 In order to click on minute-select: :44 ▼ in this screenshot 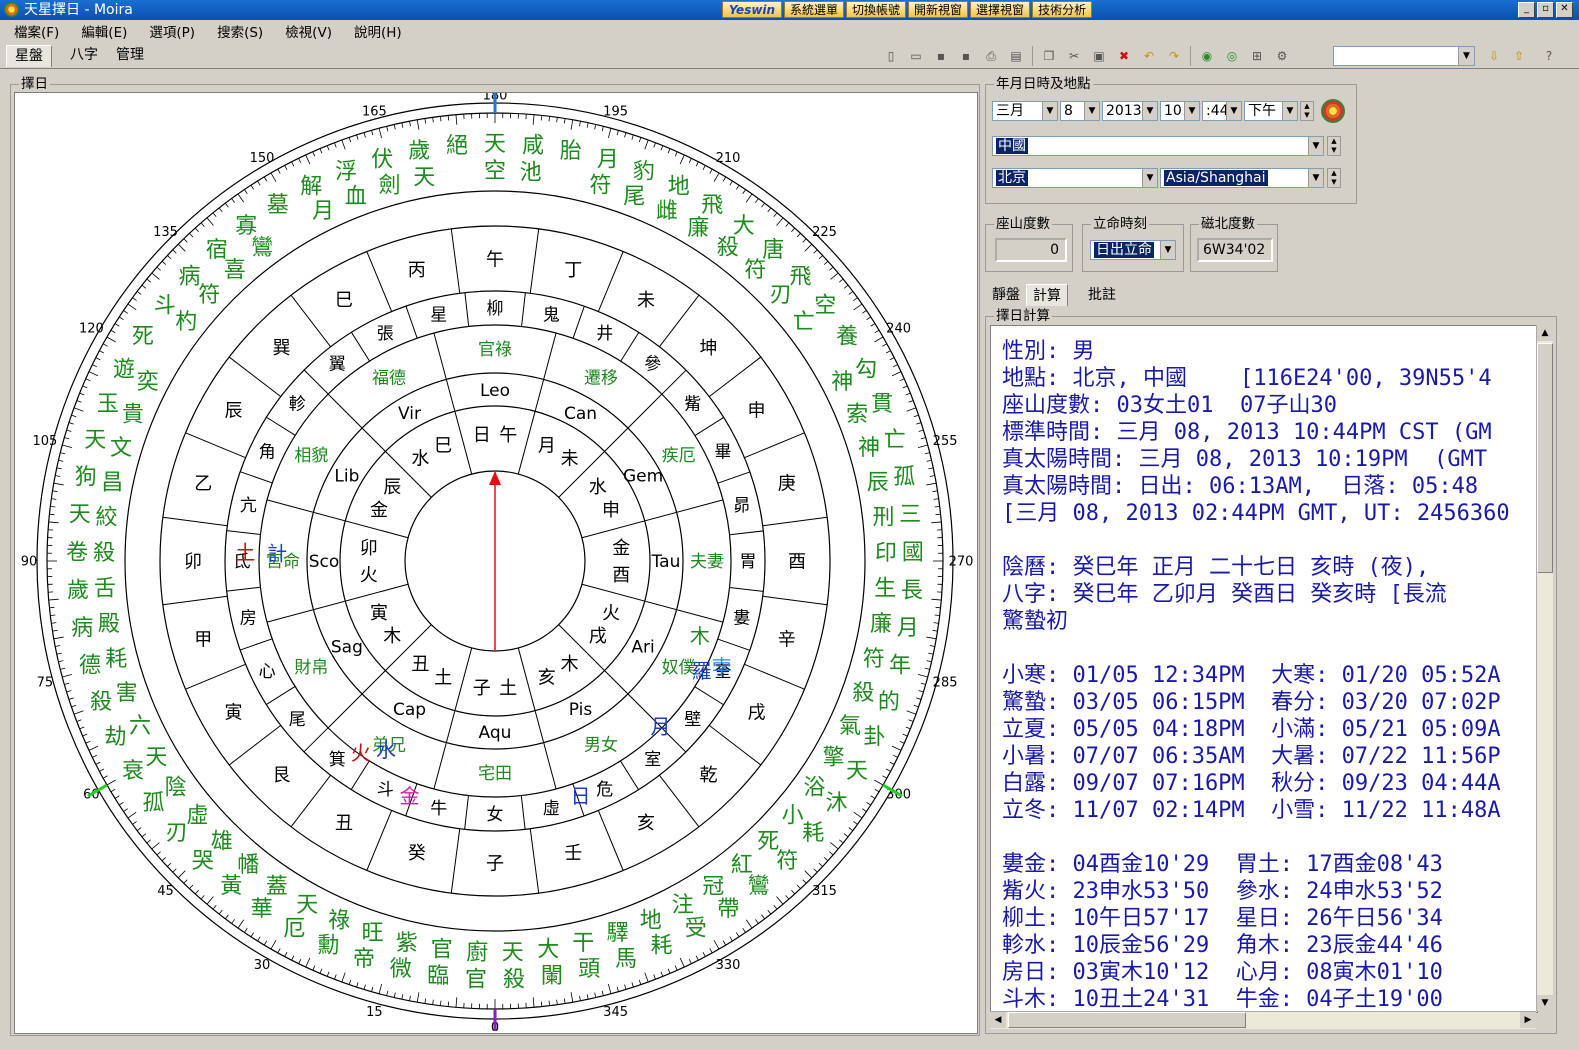, I will do `click(1222, 111)`.